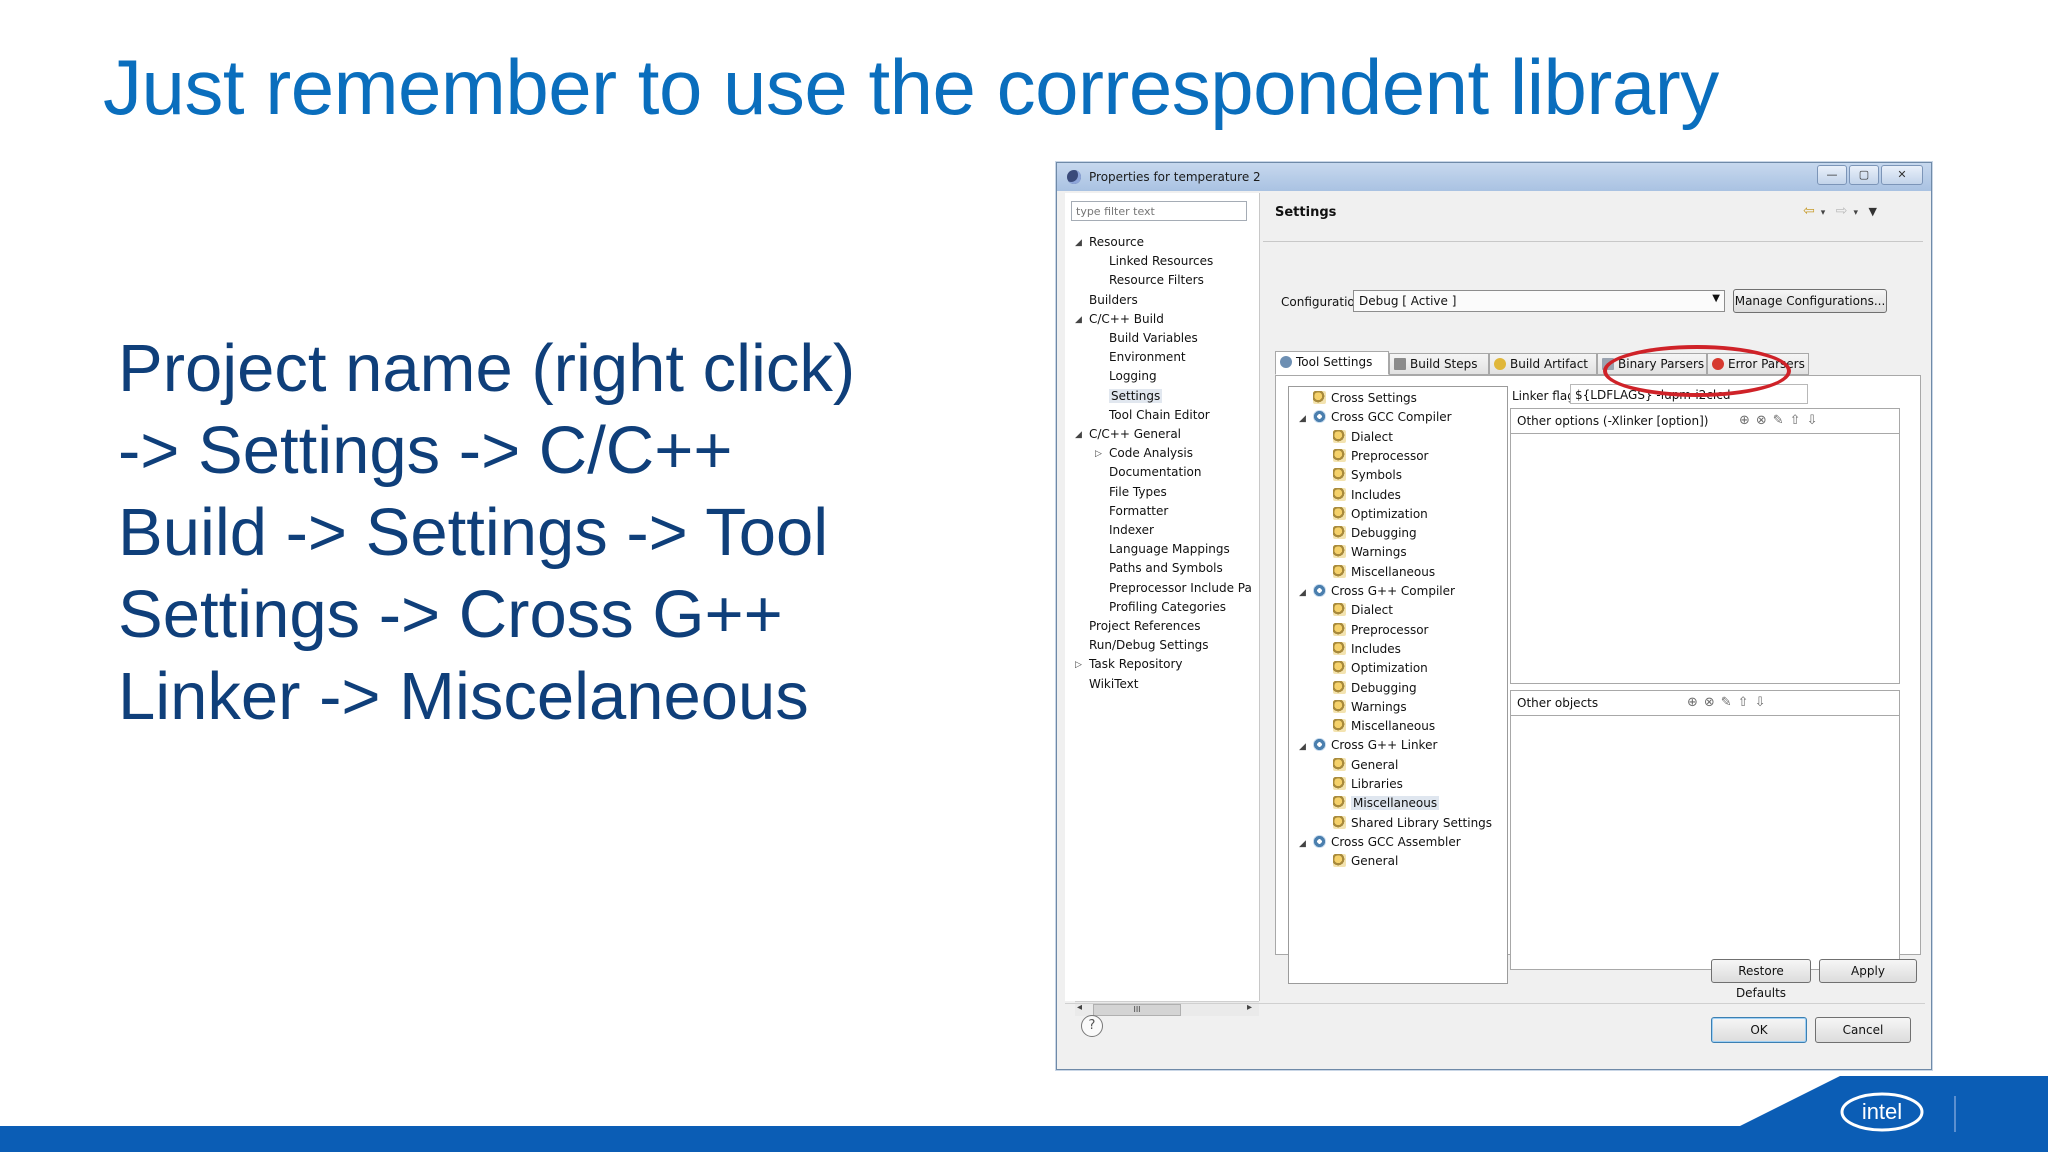 The width and height of the screenshot is (2048, 1152). I want to click on nav-tree-item: Run/Debug Settings, so click(1149, 645).